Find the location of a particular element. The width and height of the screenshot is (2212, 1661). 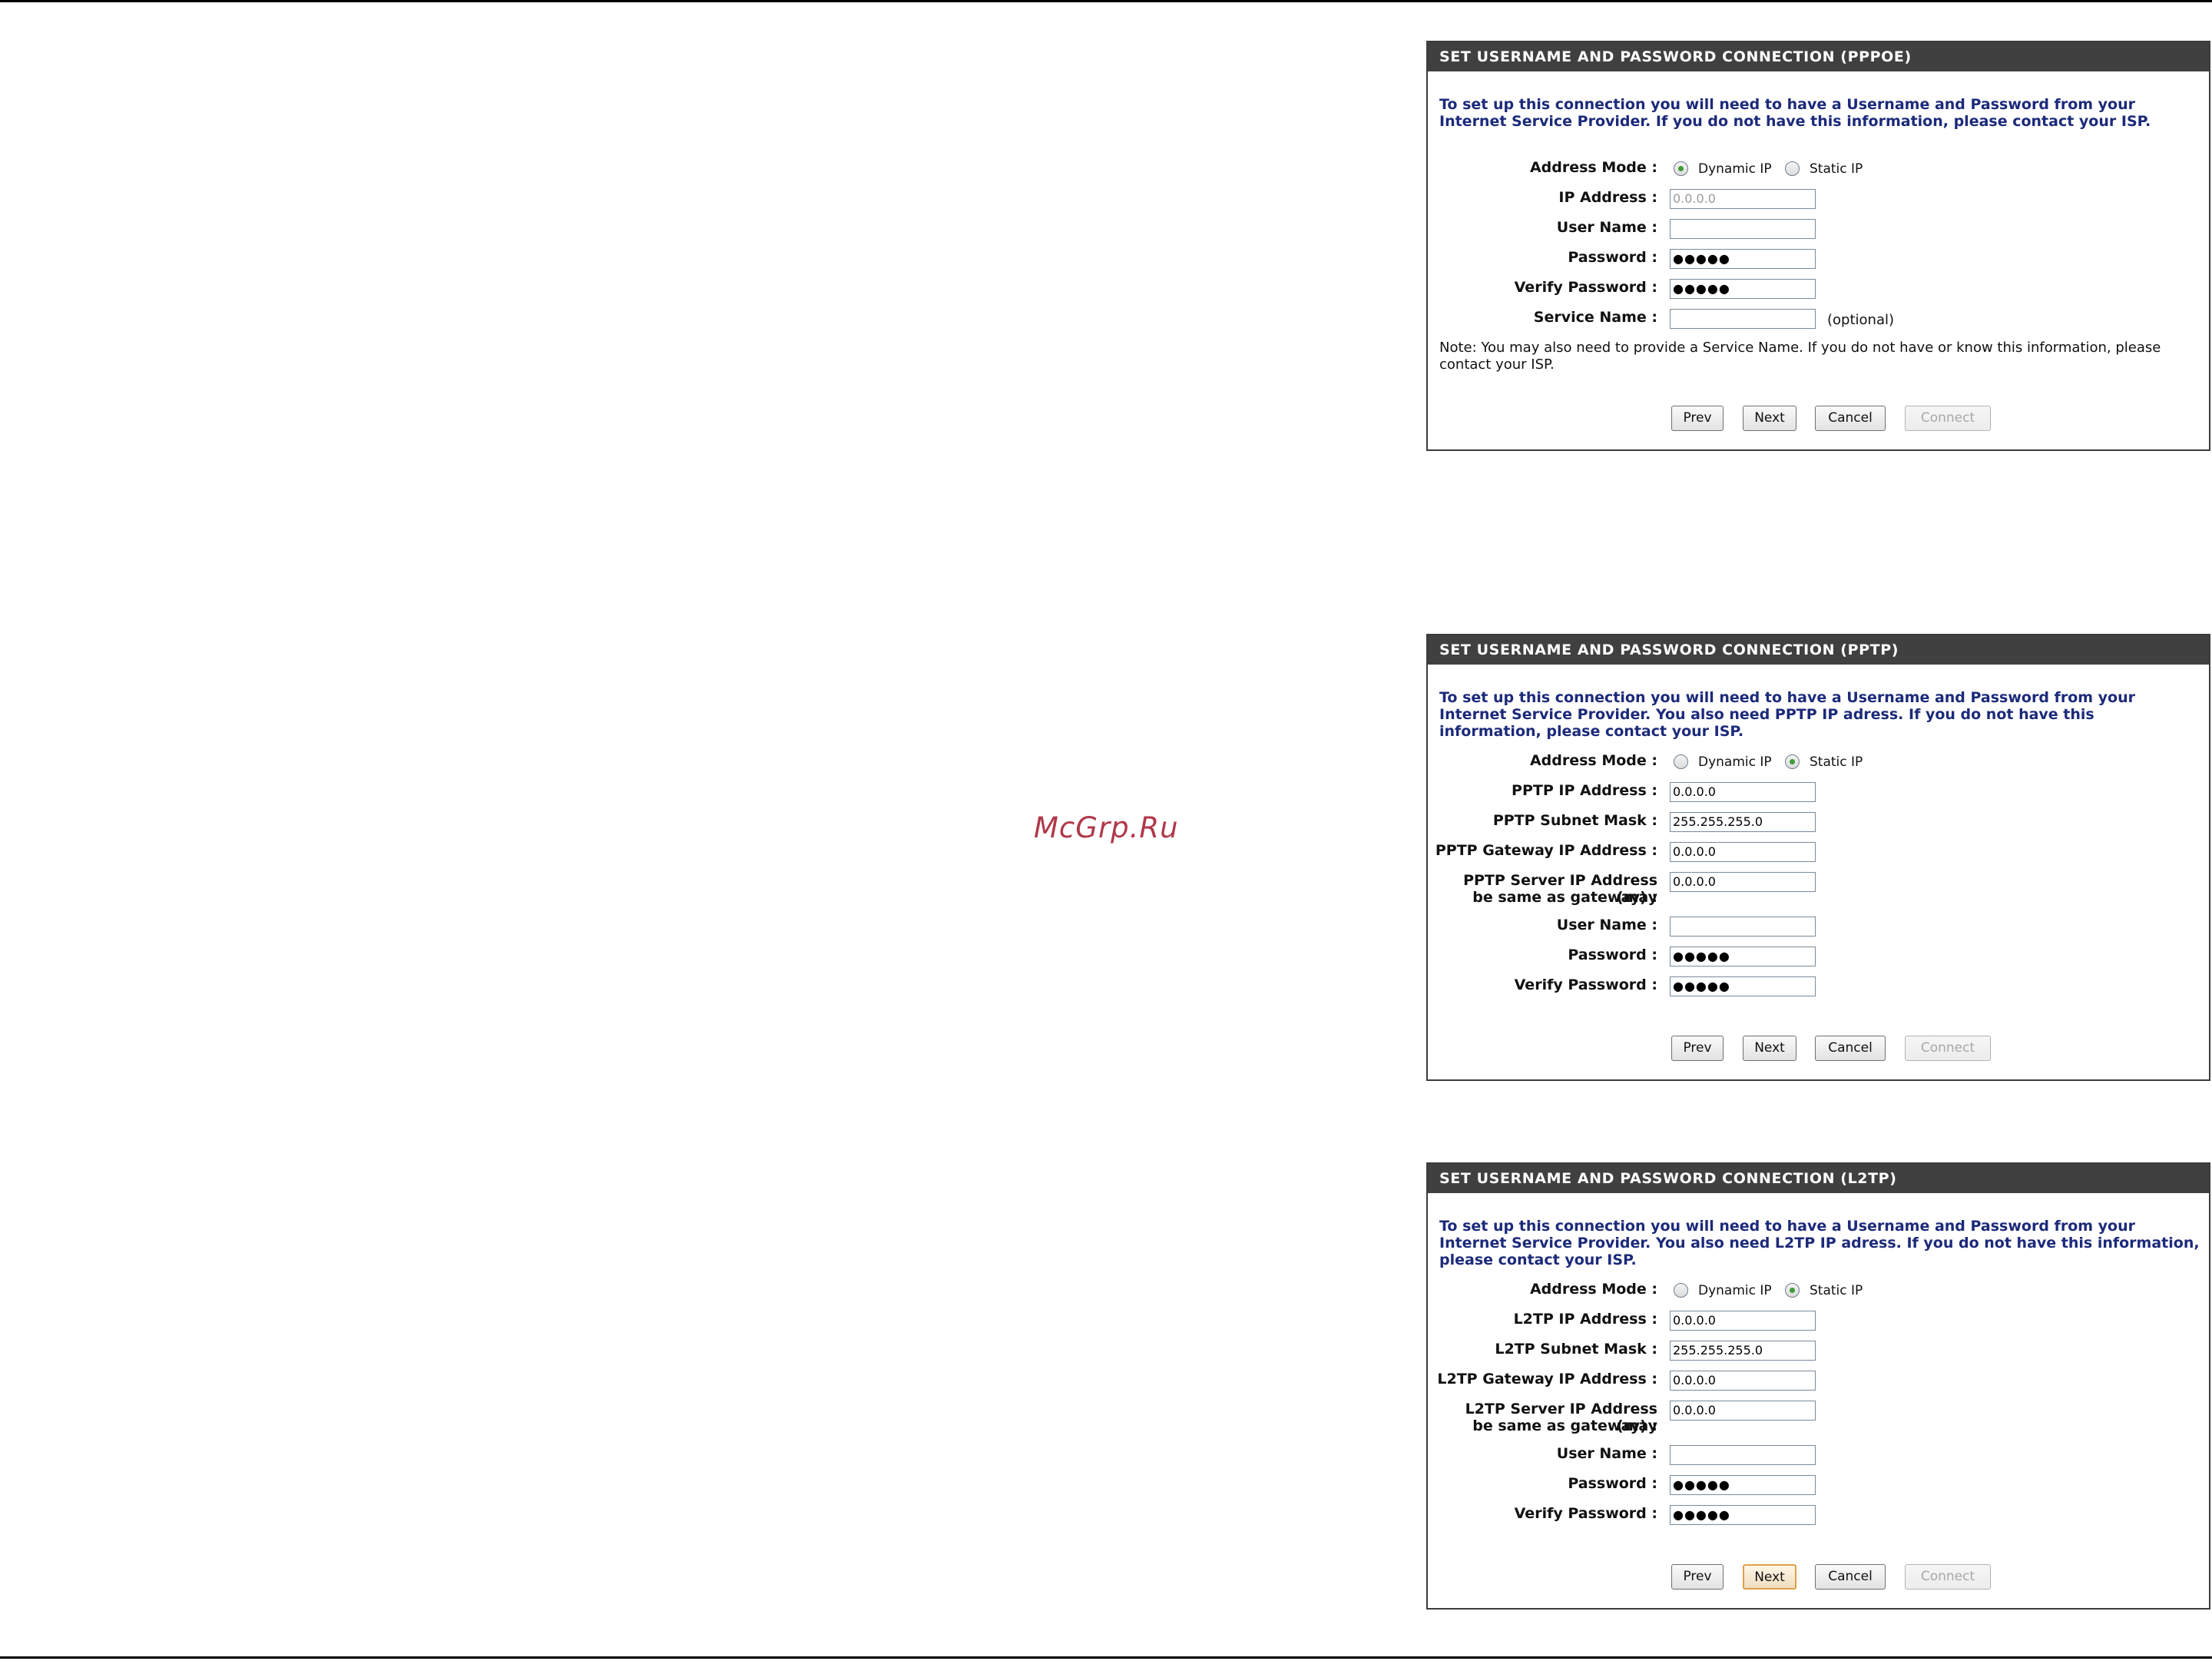

top-rule is located at coordinates (1106, 1).